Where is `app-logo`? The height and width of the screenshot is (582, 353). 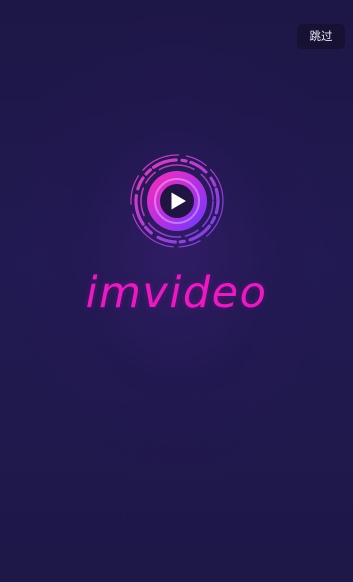
app-logo is located at coordinates (177, 201).